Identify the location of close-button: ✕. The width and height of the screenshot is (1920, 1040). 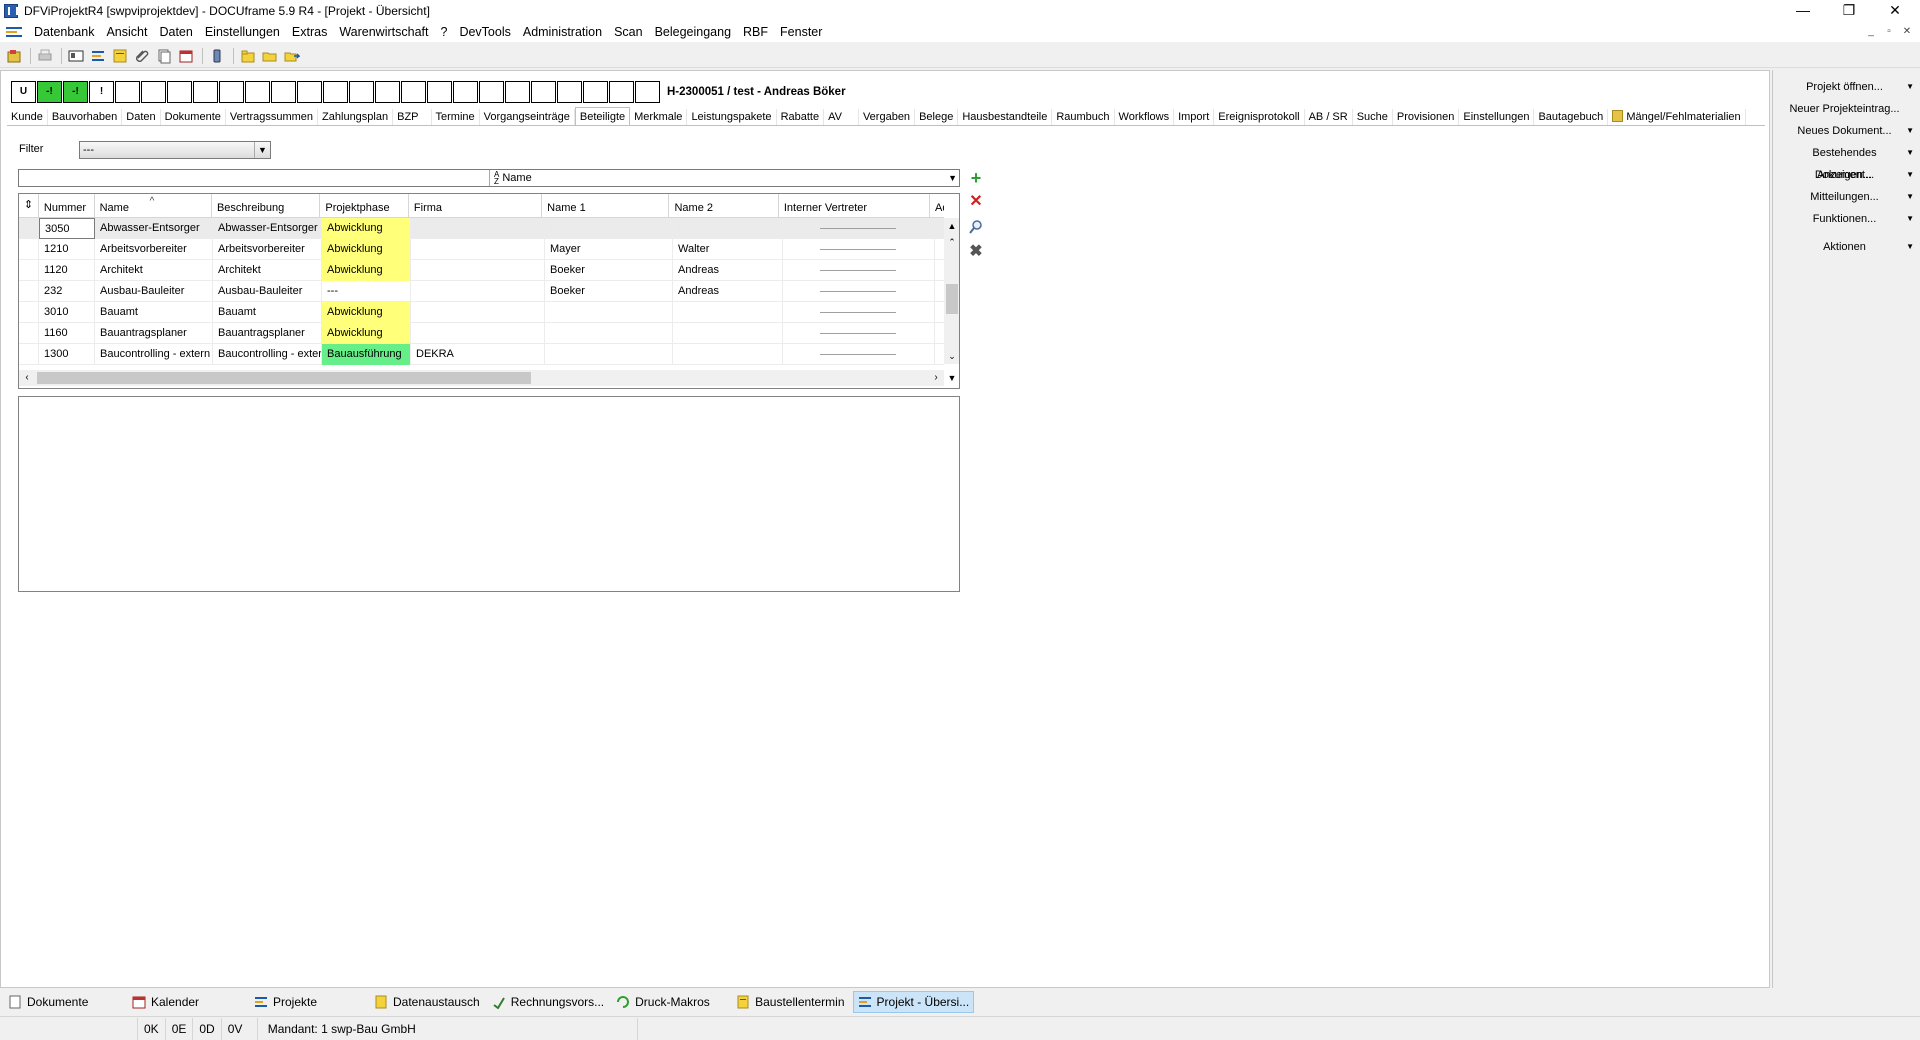
(1895, 11).